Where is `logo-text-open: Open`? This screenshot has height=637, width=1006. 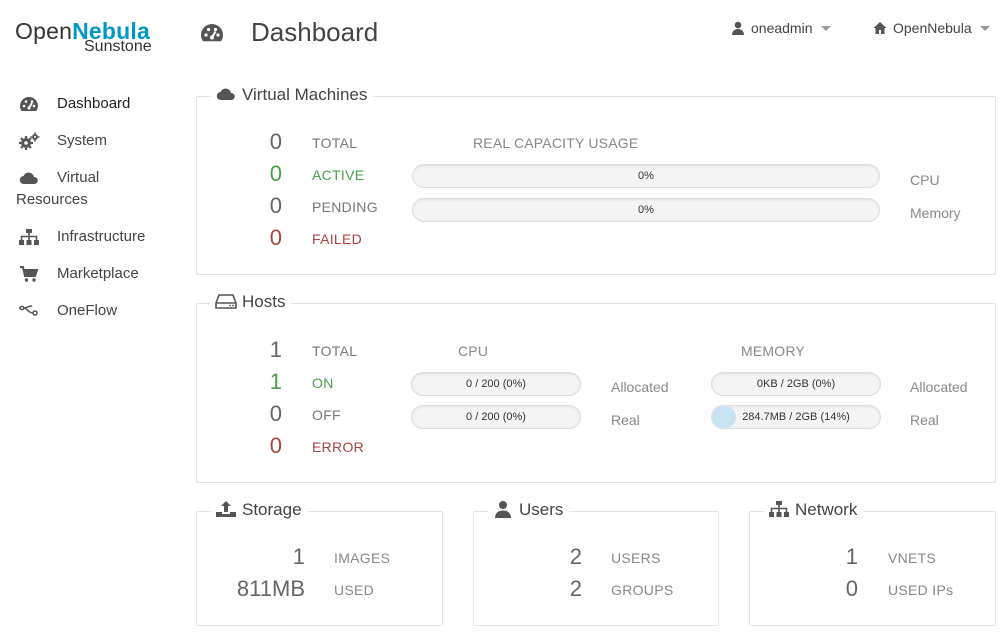
logo-text-open: Open is located at coordinates (44, 31).